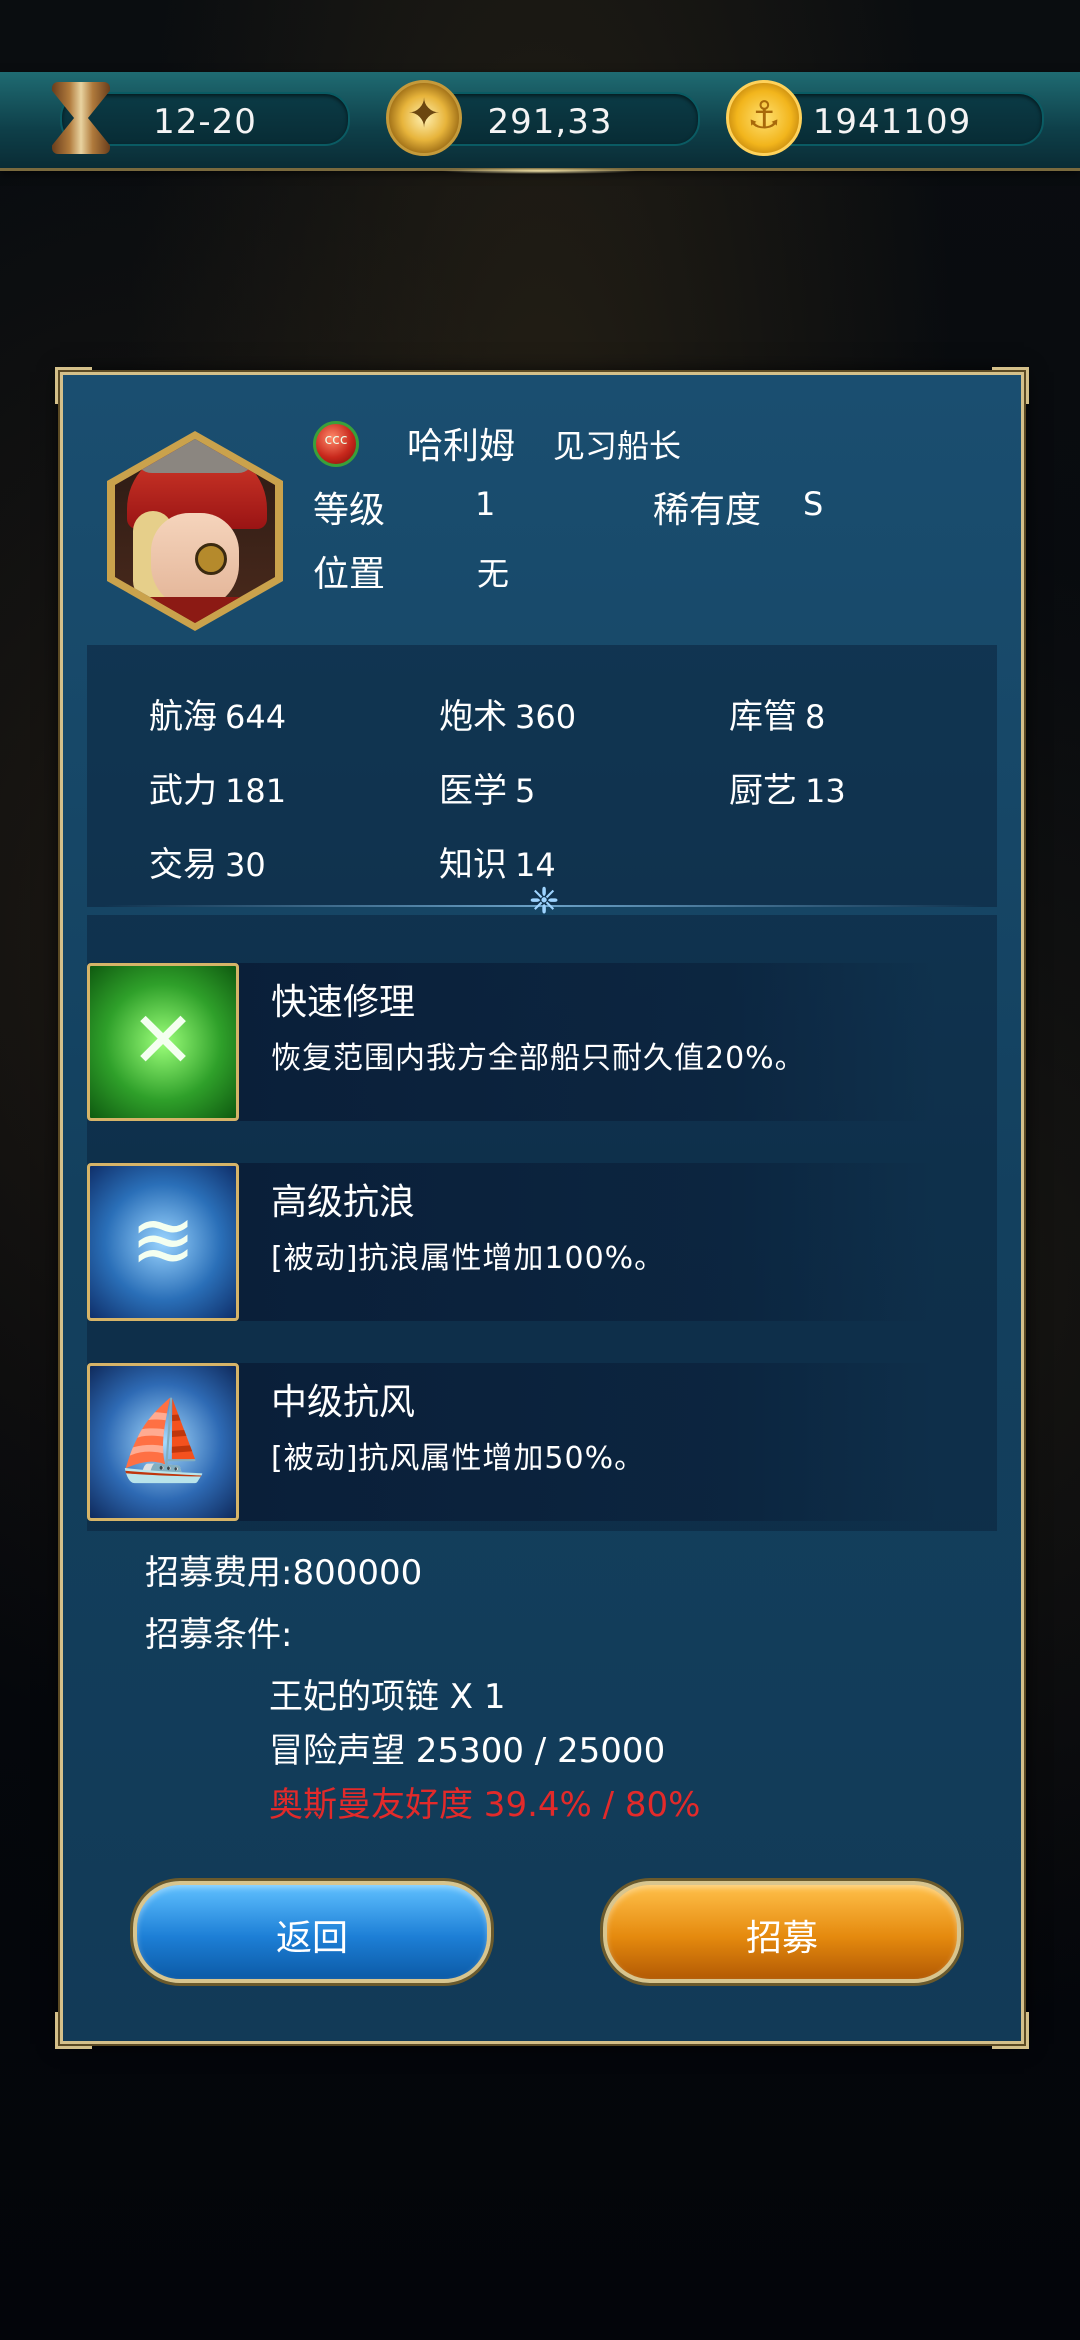  Describe the element at coordinates (487, 791) in the screenshot. I see `stat-item: 医学 5` at that location.